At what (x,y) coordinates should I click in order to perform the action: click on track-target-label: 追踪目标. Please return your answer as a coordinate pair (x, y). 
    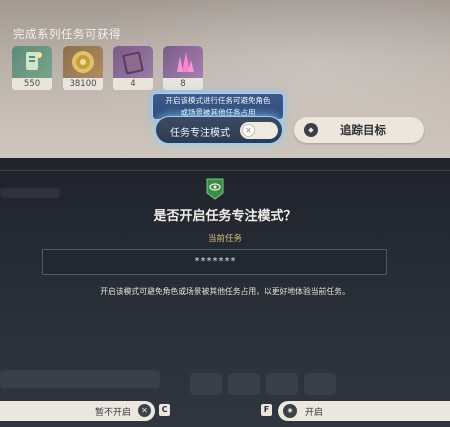
    Looking at the image, I should click on (363, 130).